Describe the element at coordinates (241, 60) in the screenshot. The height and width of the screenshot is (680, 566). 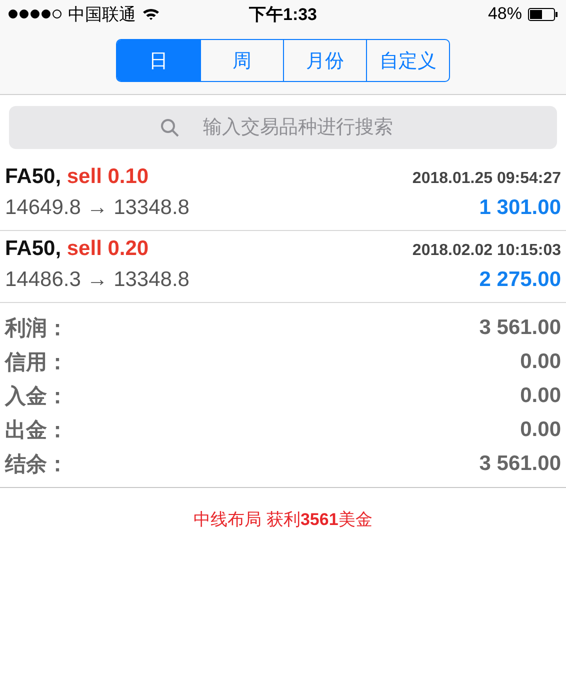
I see `period-tab: 周` at that location.